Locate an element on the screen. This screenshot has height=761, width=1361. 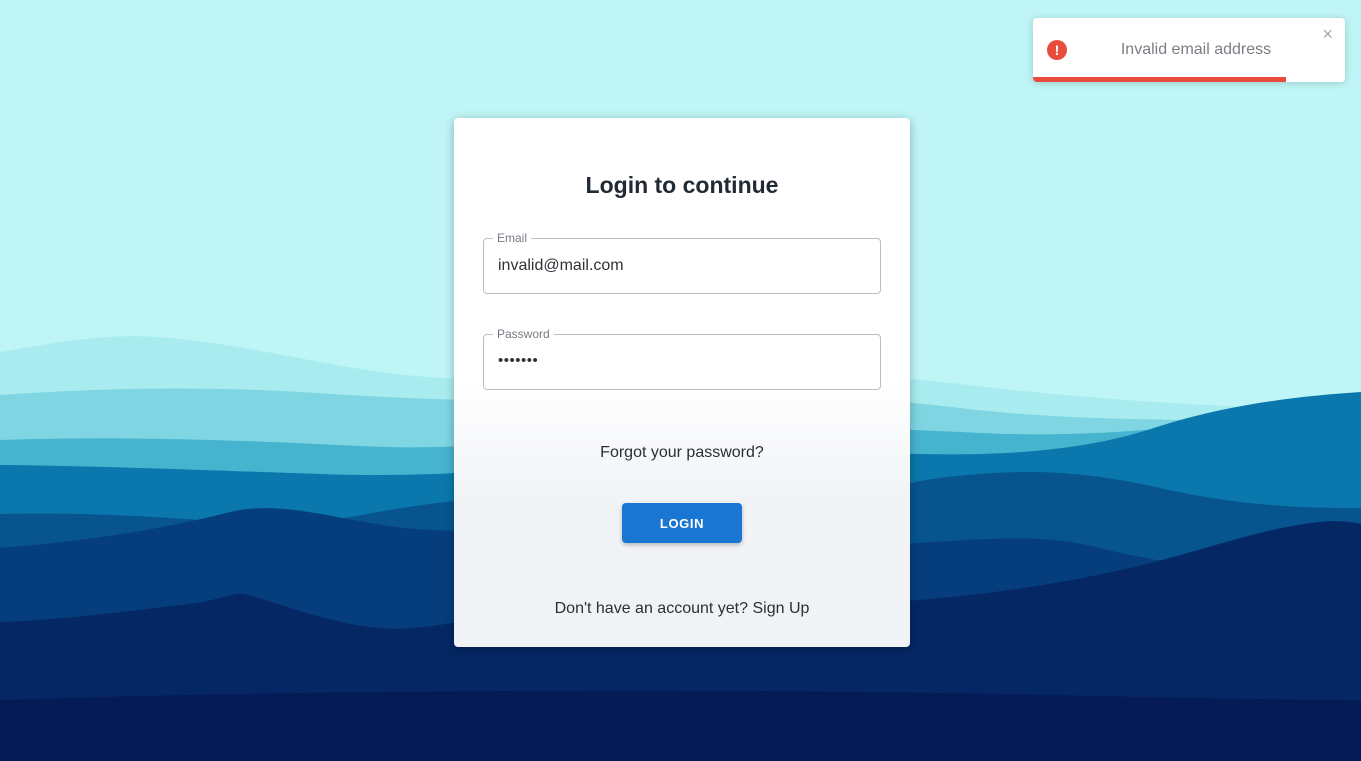
login-title: Login to continue is located at coordinates (682, 185).